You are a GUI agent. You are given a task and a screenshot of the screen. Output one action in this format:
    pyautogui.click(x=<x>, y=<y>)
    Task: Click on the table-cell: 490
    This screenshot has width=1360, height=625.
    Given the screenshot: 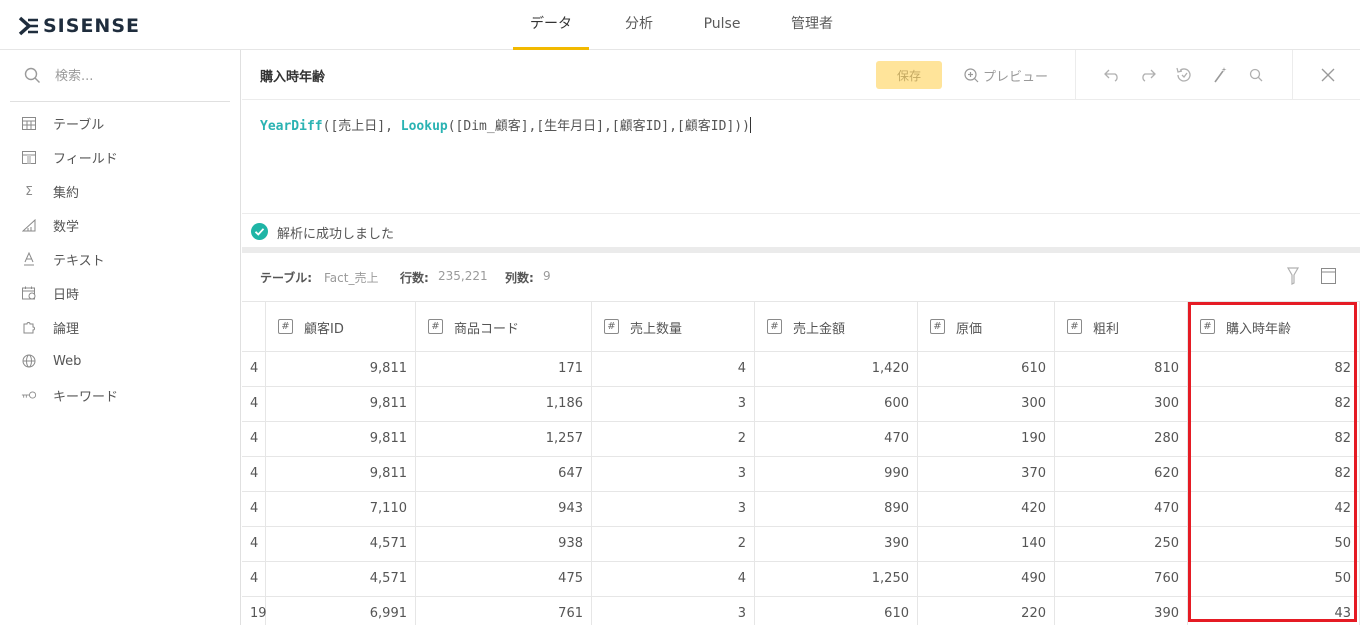 What is the action you would take?
    pyautogui.click(x=986, y=579)
    